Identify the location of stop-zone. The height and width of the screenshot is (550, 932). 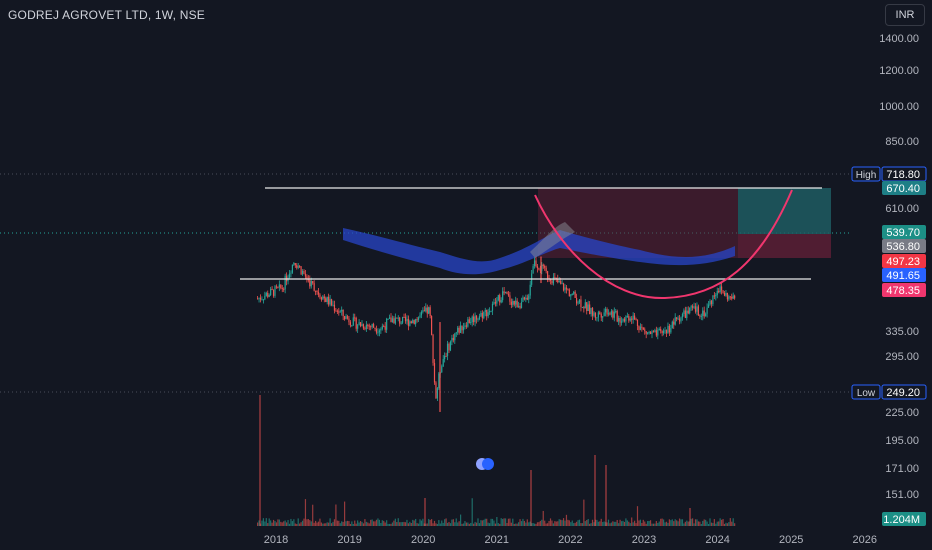
(784, 246).